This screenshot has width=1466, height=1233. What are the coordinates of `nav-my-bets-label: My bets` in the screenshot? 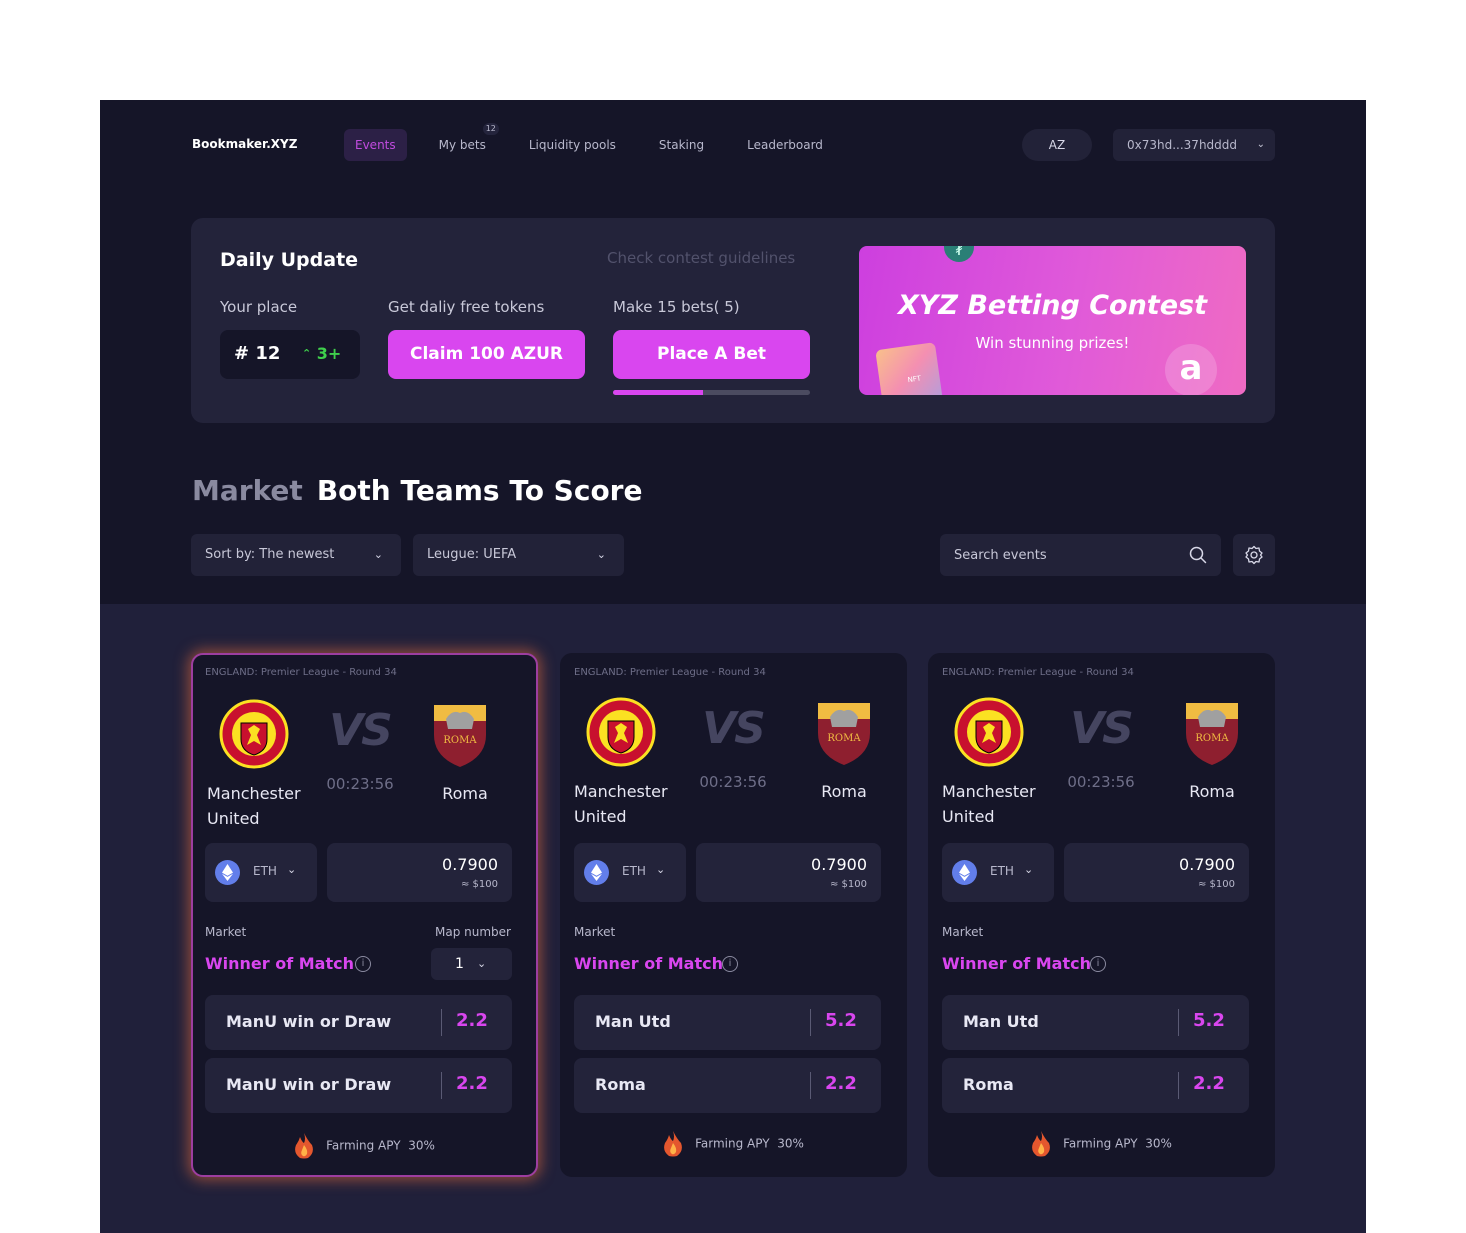 It's located at (462, 145).